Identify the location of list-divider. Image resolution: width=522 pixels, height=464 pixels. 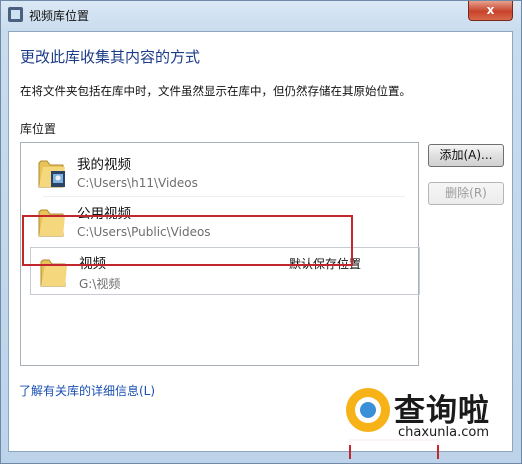
(224, 196).